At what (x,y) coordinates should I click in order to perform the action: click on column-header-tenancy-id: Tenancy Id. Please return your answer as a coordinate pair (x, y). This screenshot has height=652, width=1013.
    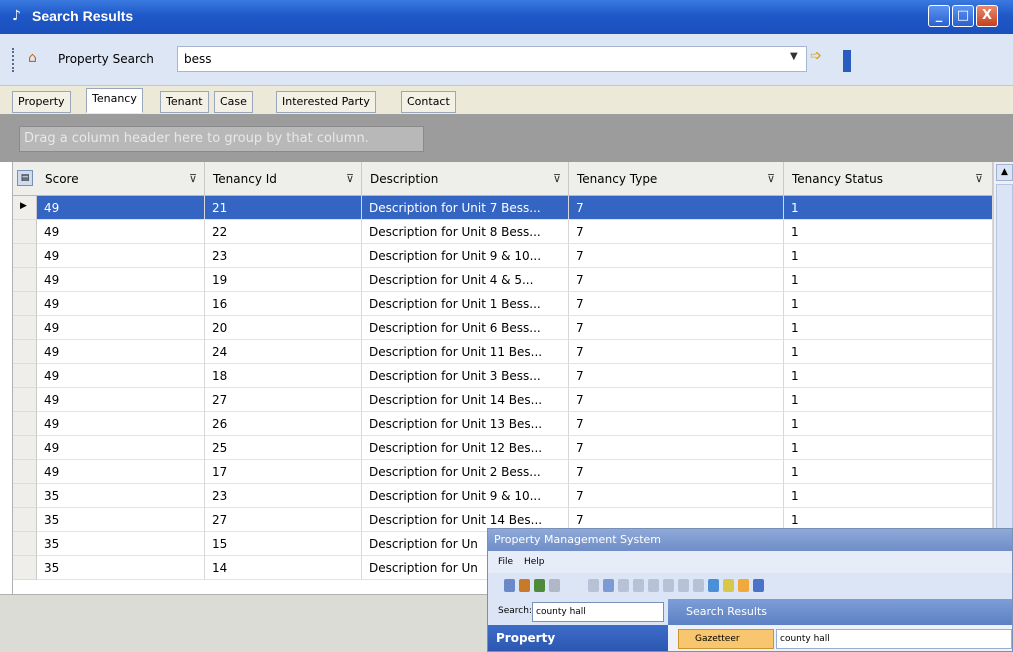
    Looking at the image, I should click on (283, 179).